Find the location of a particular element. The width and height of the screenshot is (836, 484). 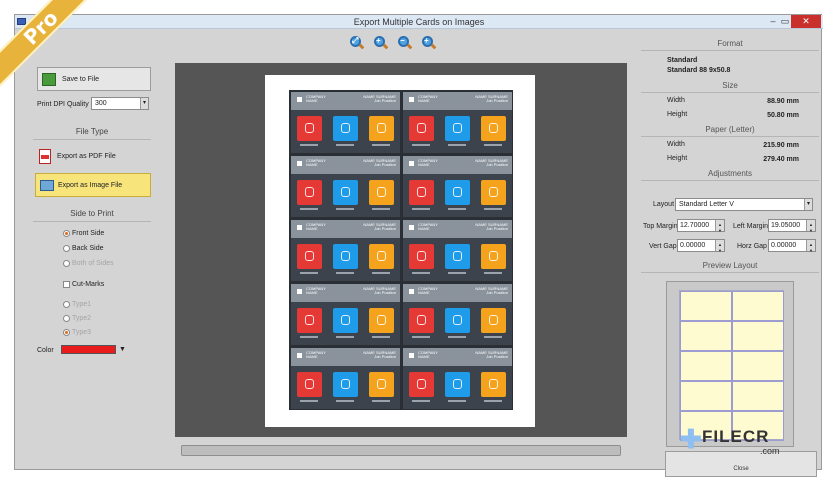

export-pdf-button: Export as PDF File is located at coordinates (93, 157).